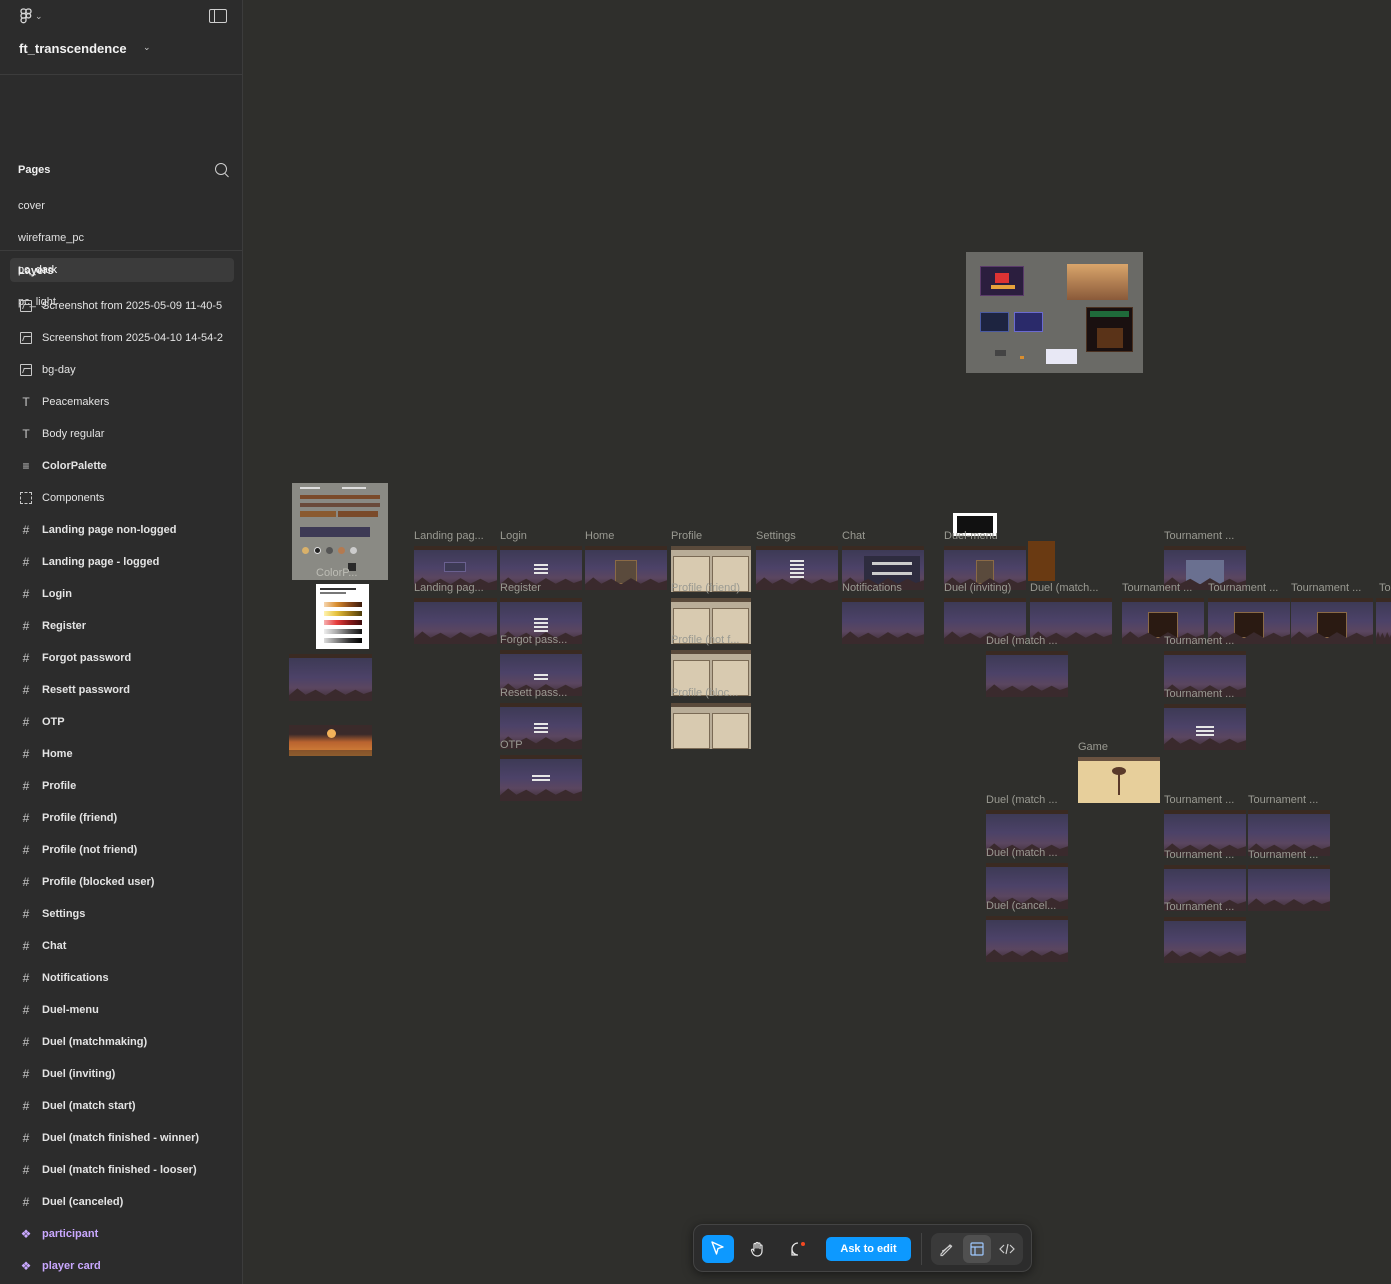 Image resolution: width=1391 pixels, height=1284 pixels. I want to click on autolayout-icon: ≡, so click(26, 466).